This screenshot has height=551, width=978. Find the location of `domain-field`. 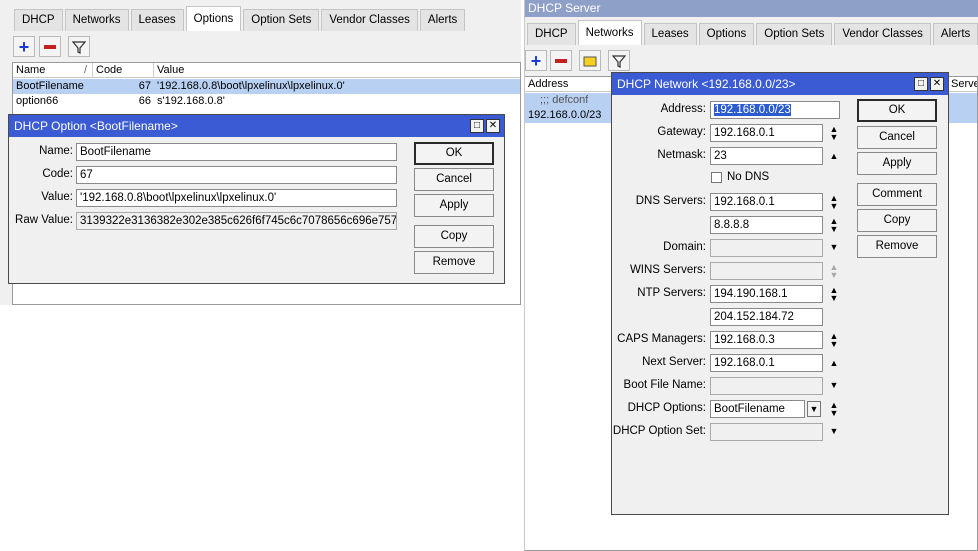

domain-field is located at coordinates (766, 248).